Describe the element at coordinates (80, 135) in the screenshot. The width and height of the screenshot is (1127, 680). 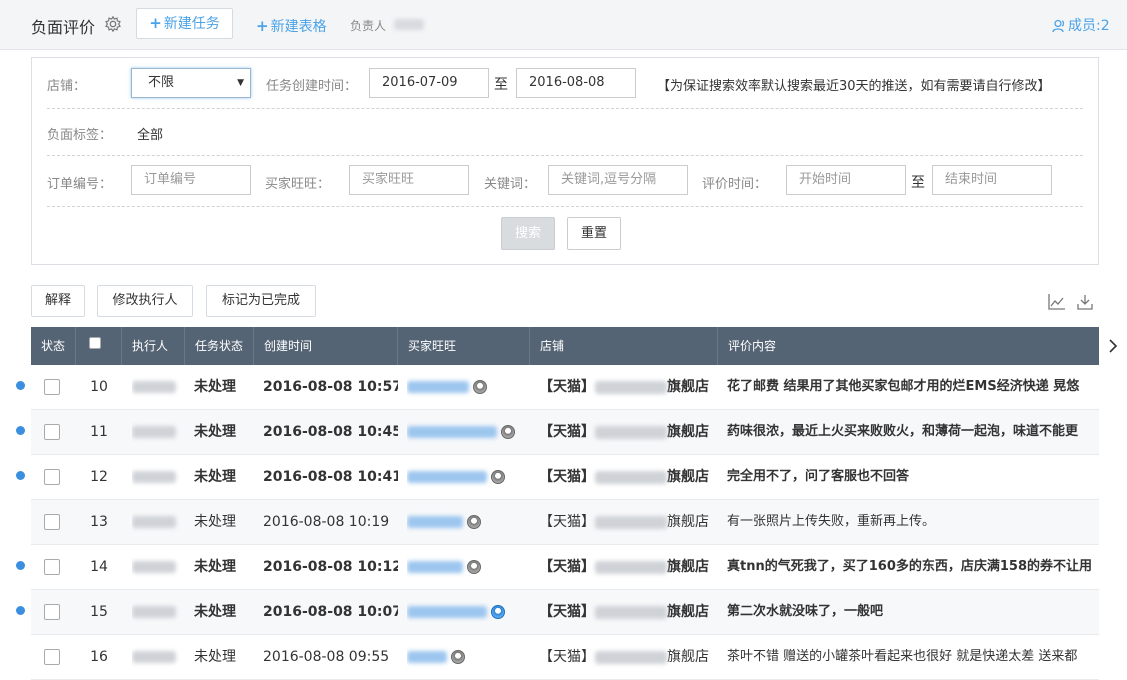
I see `neg-tag-label: 负面标签：` at that location.